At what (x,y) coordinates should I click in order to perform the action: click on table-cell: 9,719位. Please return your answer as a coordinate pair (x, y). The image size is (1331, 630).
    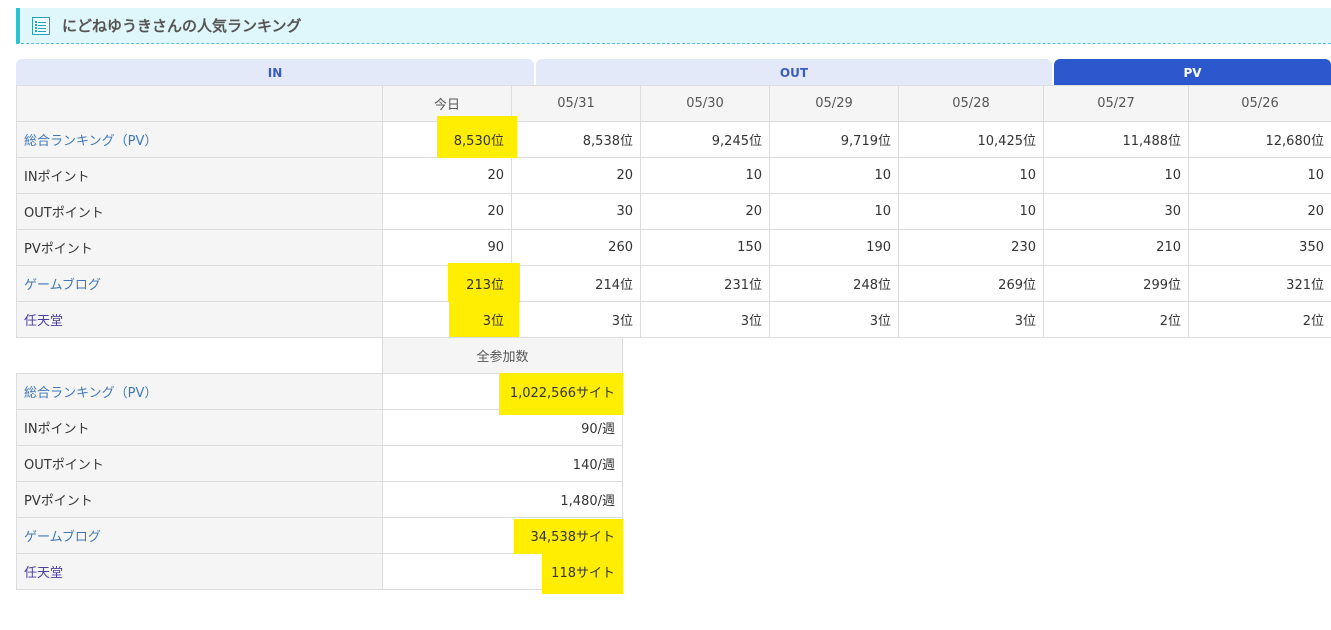
    Looking at the image, I should click on (834, 139).